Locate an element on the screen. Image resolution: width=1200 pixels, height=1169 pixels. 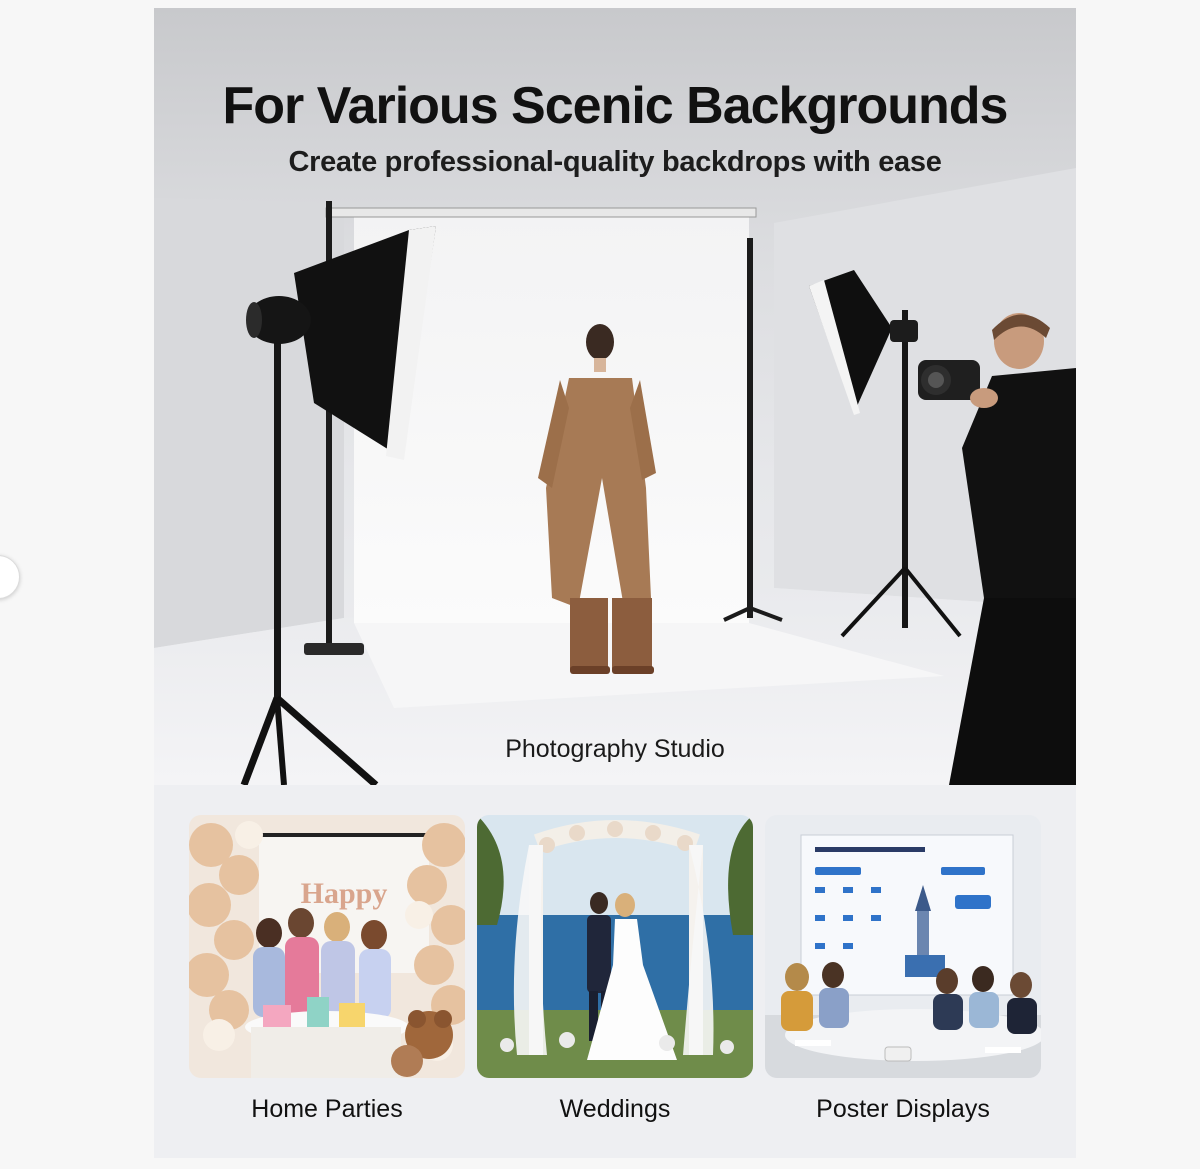
weddings-image is located at coordinates (615, 946).